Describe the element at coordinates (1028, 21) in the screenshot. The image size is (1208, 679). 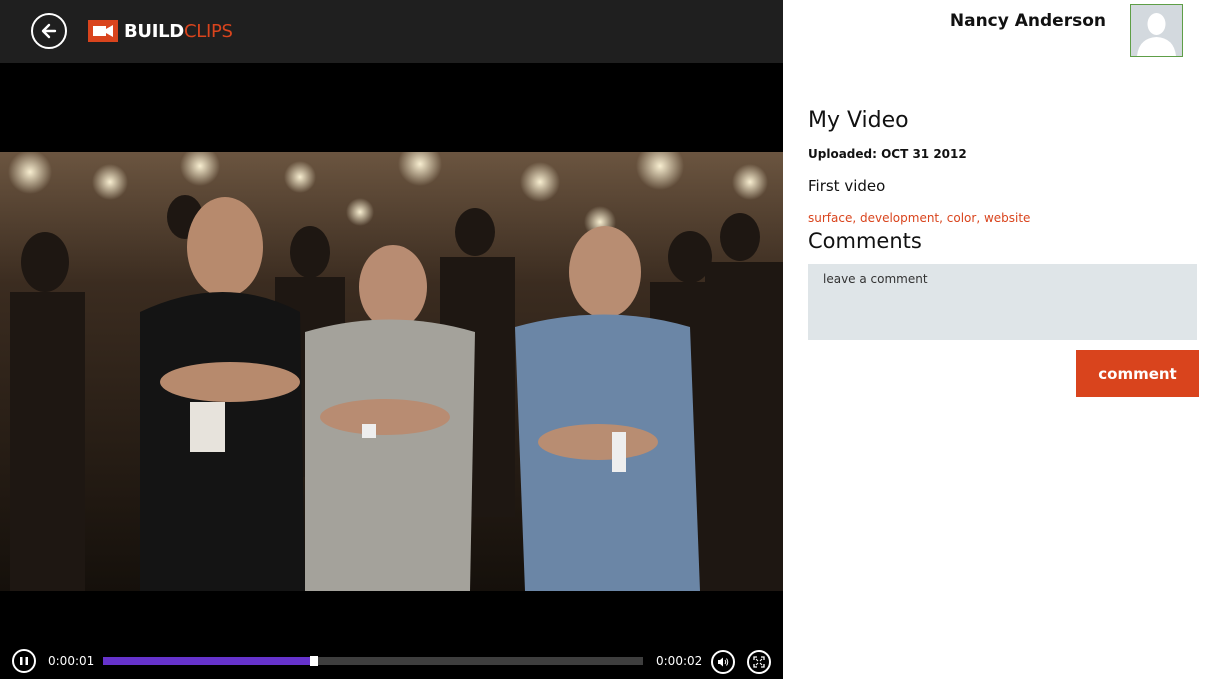
I see `user-name: Nancy Anderson` at that location.